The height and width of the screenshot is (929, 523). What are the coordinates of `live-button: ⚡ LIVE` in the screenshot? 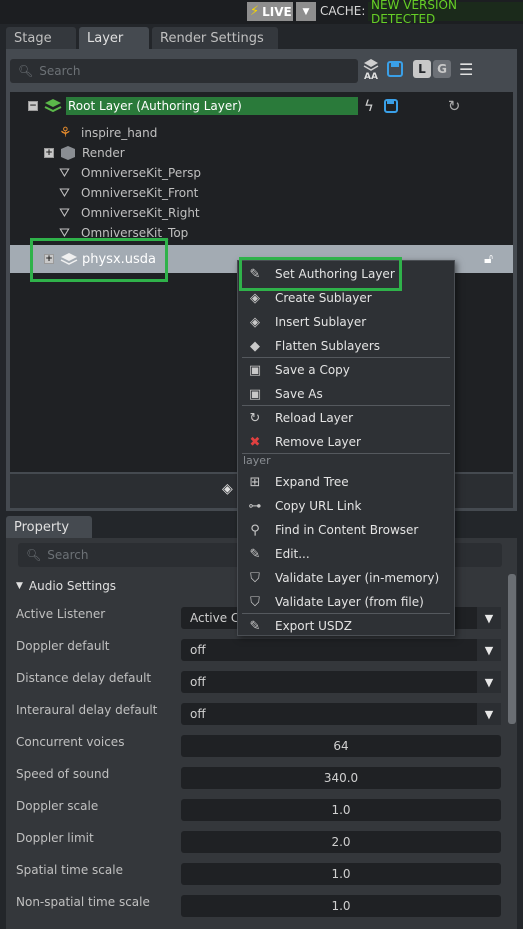 It's located at (270, 11).